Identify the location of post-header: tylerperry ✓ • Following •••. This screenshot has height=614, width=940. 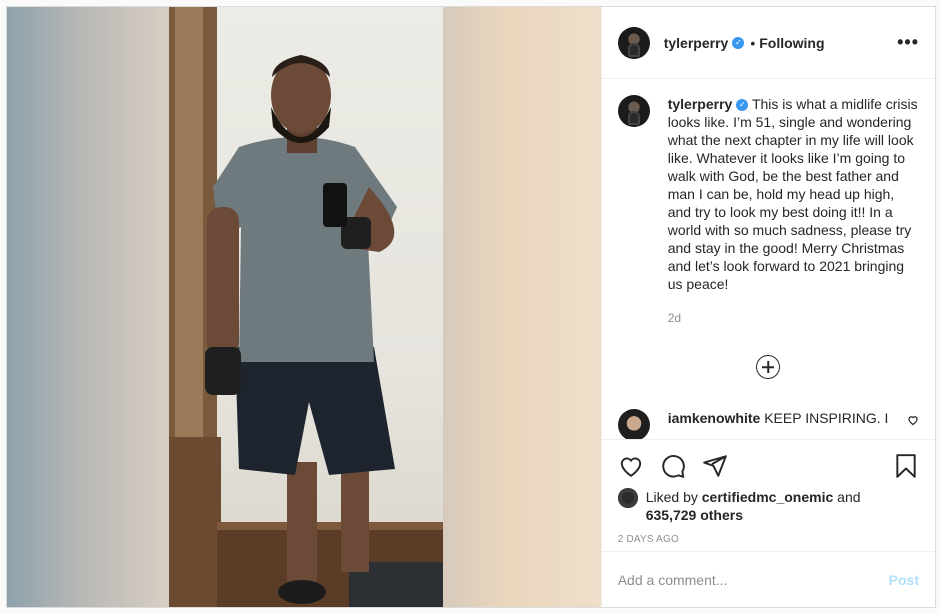
(768, 43).